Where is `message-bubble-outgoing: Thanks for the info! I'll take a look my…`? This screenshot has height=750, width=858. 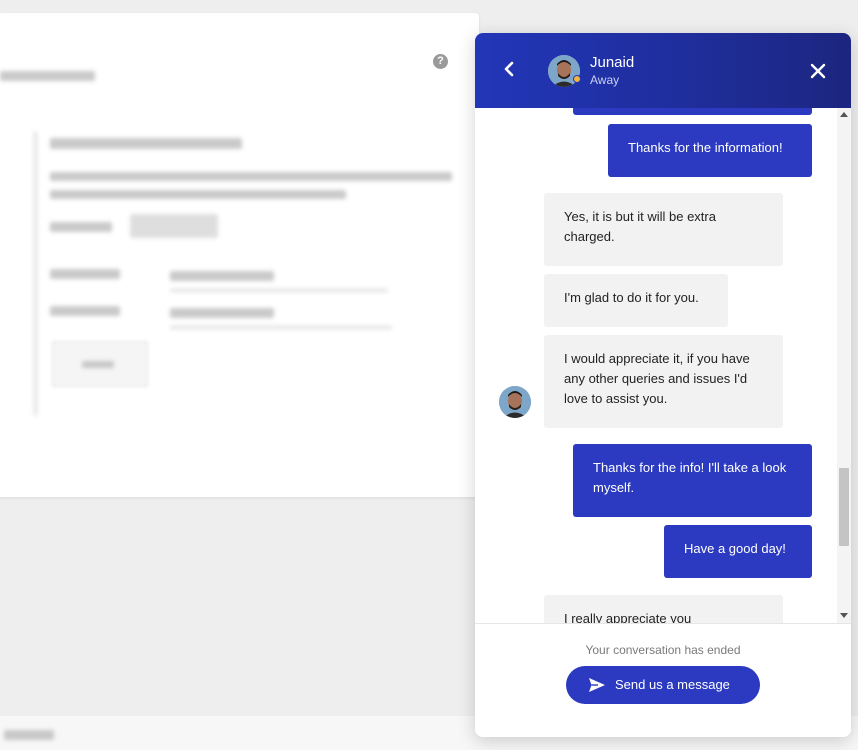
message-bubble-outgoing: Thanks for the info! I'll take a look my… is located at coordinates (692, 480).